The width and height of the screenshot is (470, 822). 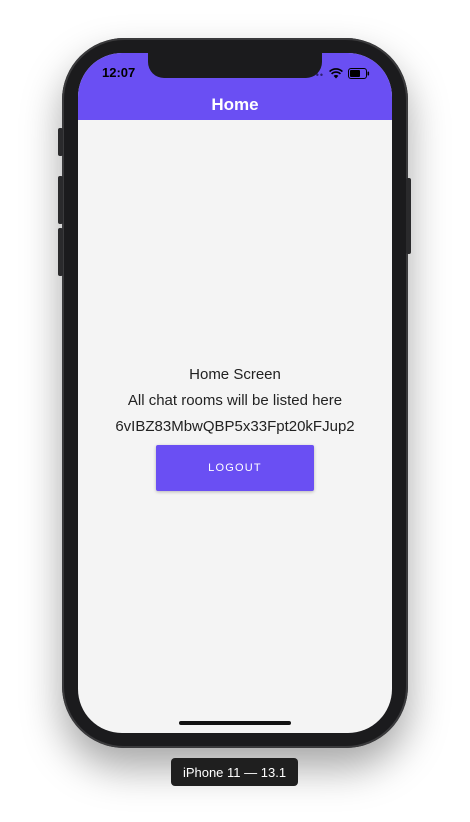 I want to click on mute-switch, so click(x=60, y=142).